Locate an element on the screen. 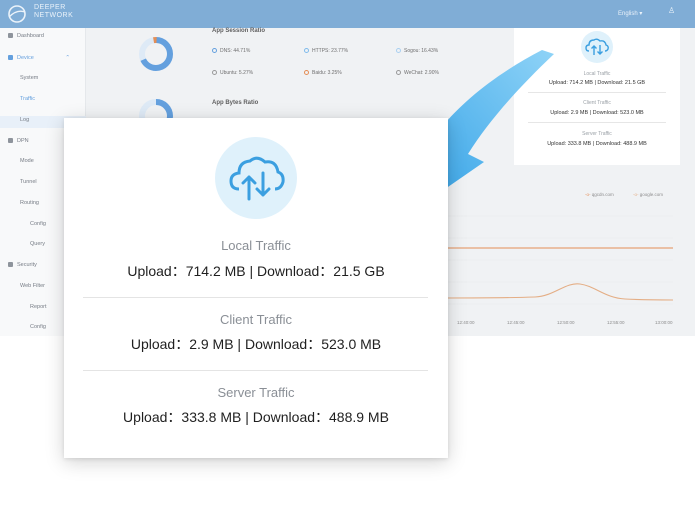 This screenshot has height=507, width=695. sidebar-item-label: Dashboard is located at coordinates (30, 36).